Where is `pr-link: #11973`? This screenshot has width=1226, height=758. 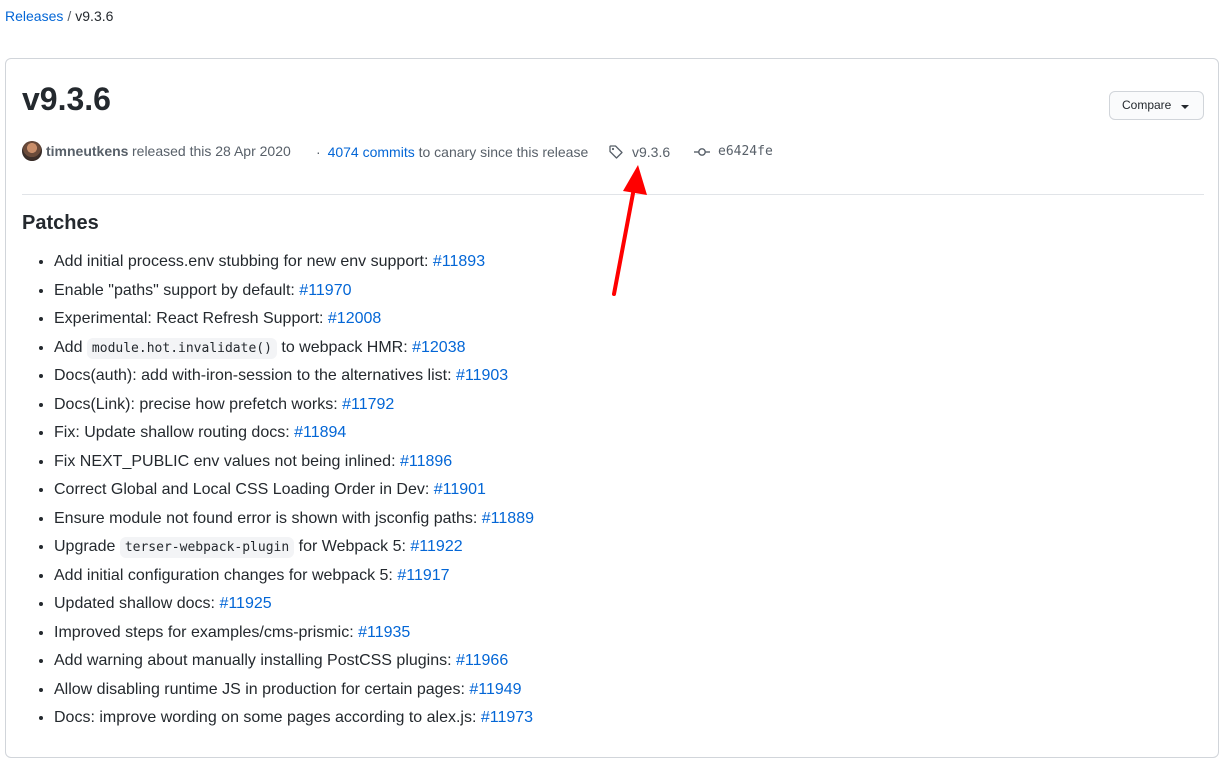 pr-link: #11973 is located at coordinates (507, 717).